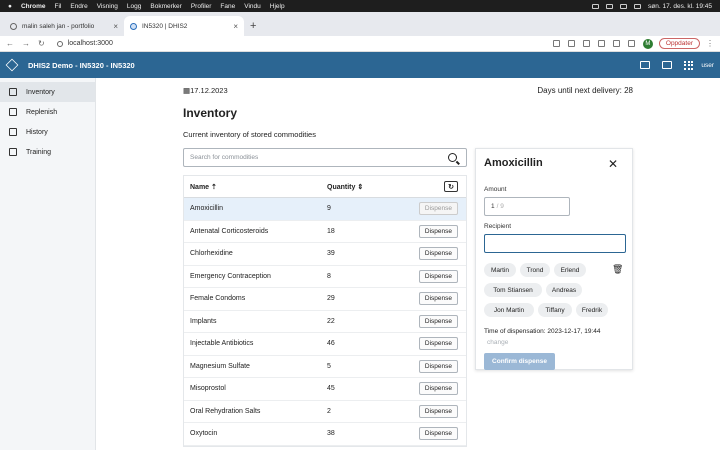 This screenshot has height=450, width=720. I want to click on url-field: localhost:3000, so click(299, 44).